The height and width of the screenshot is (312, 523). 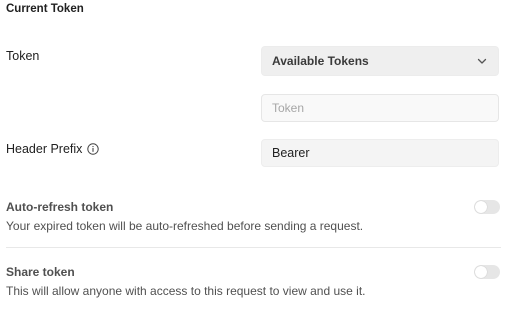 What do you see at coordinates (44, 149) in the screenshot?
I see `header-prefix-label-text: Header Prefix` at bounding box center [44, 149].